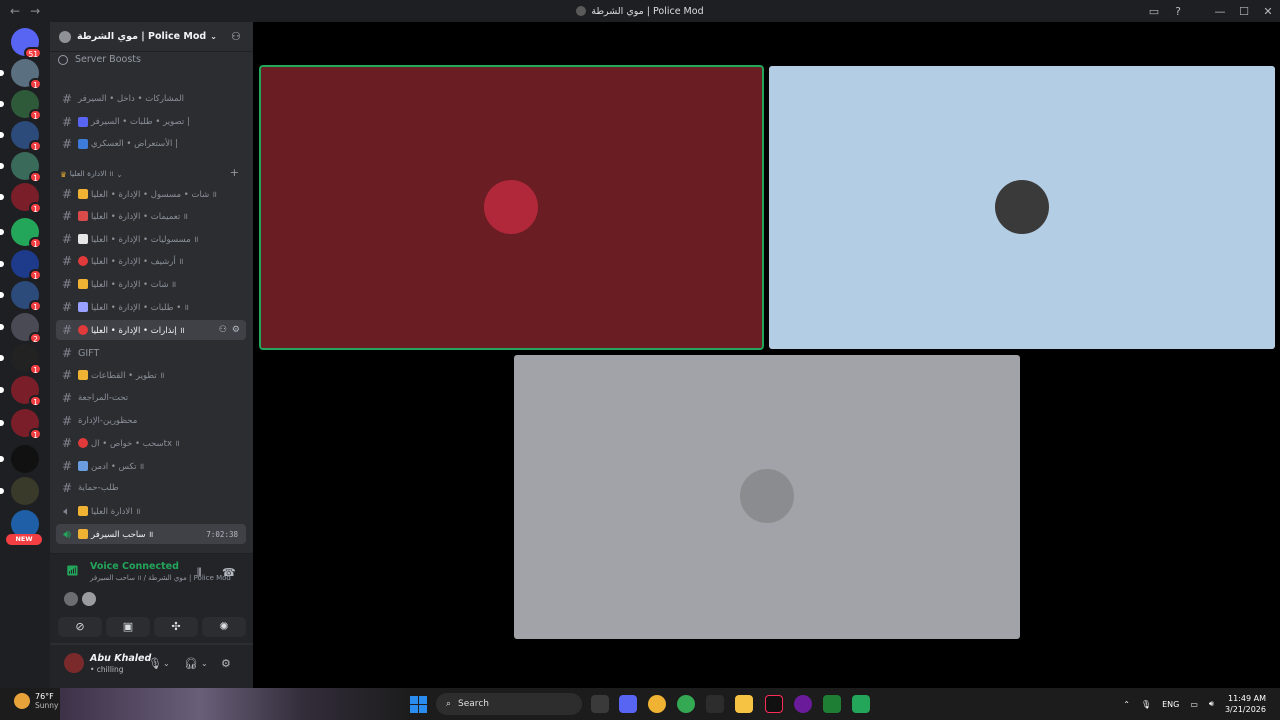 The height and width of the screenshot is (720, 1280). What do you see at coordinates (73, 573) in the screenshot?
I see `signal-icon: 📶︎` at bounding box center [73, 573].